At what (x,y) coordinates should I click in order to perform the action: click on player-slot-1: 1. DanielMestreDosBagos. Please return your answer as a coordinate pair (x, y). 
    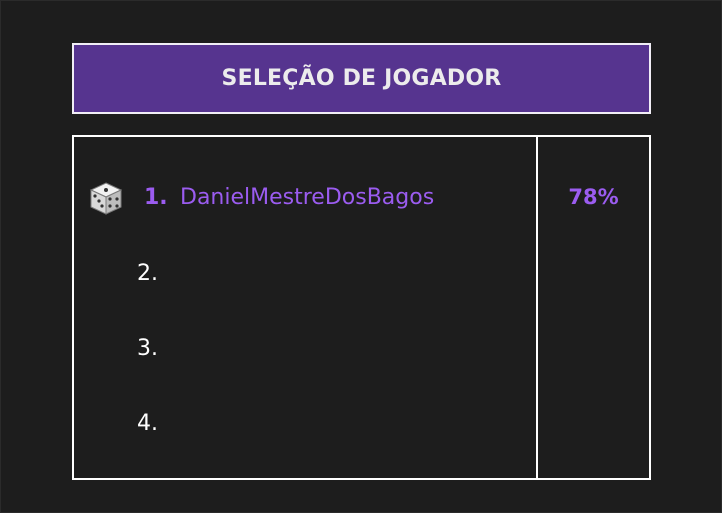
    Looking at the image, I should click on (289, 197).